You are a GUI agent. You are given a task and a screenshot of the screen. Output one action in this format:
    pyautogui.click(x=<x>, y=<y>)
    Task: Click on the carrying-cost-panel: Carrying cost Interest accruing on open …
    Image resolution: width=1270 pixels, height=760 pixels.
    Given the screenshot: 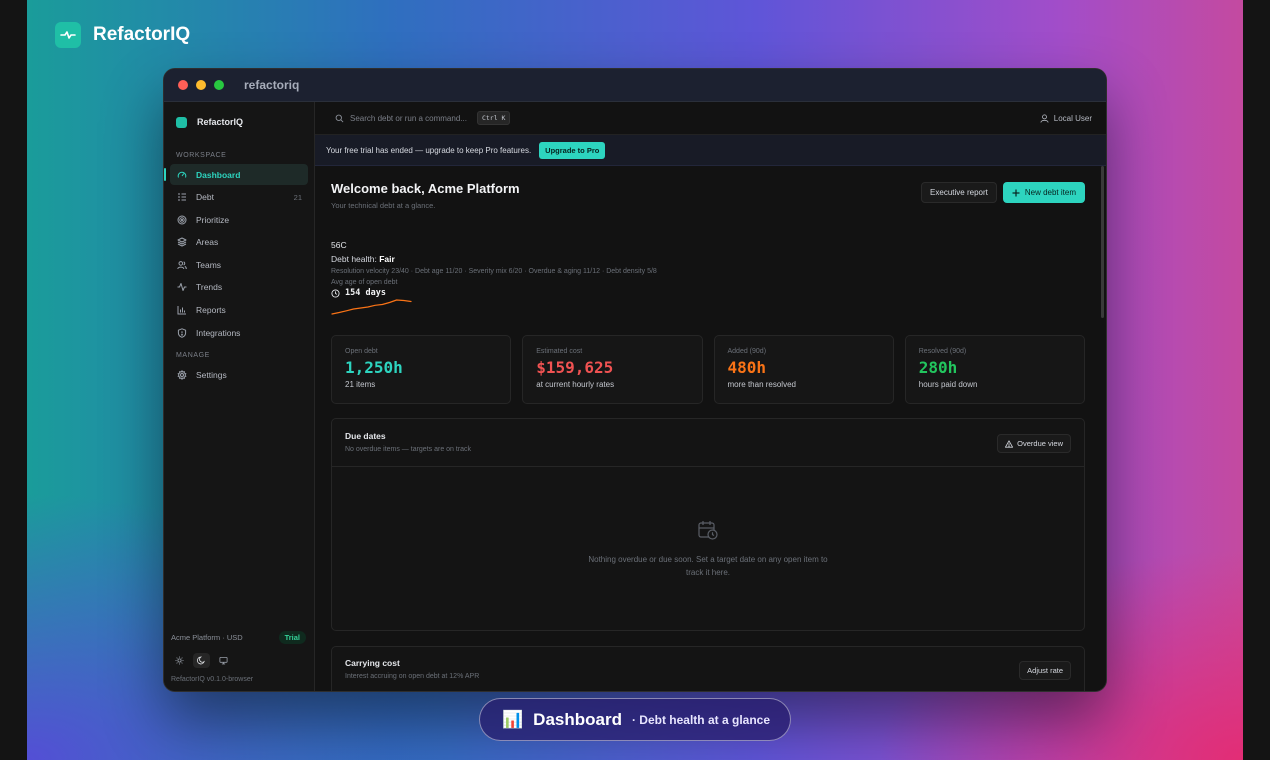 What is the action you would take?
    pyautogui.click(x=708, y=668)
    